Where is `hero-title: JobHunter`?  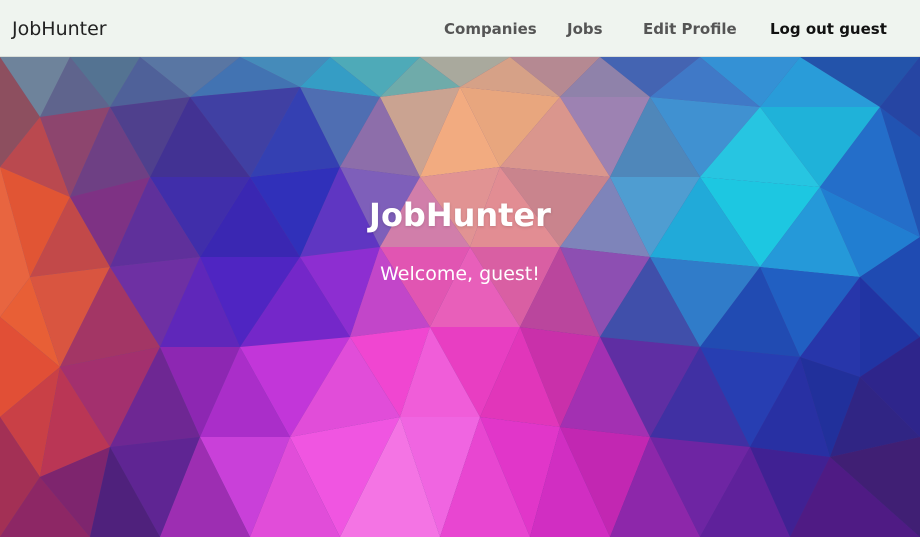 hero-title: JobHunter is located at coordinates (460, 215).